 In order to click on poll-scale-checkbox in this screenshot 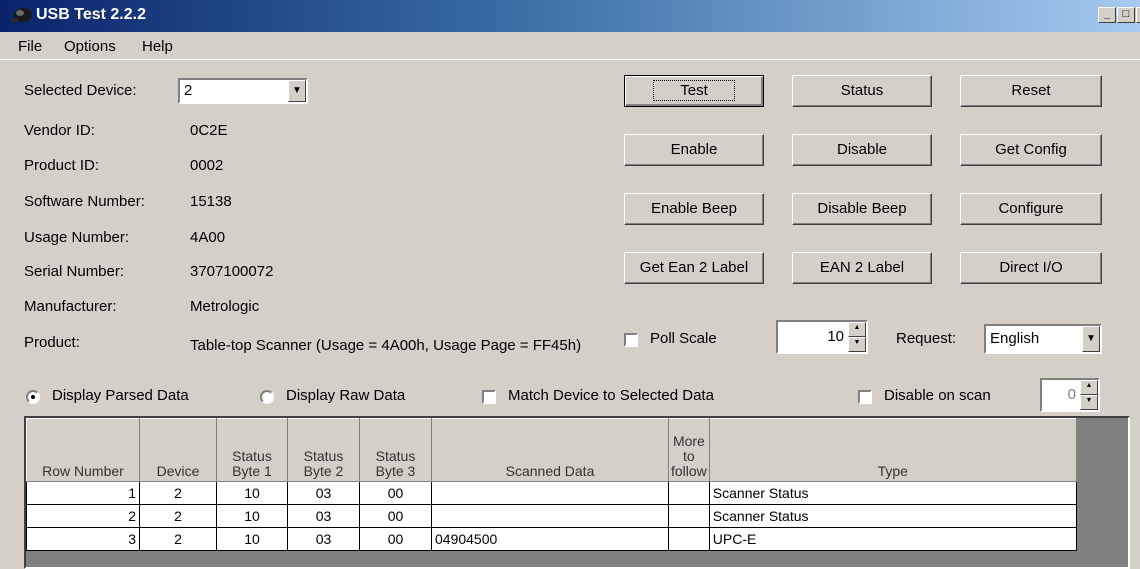, I will do `click(631, 340)`.